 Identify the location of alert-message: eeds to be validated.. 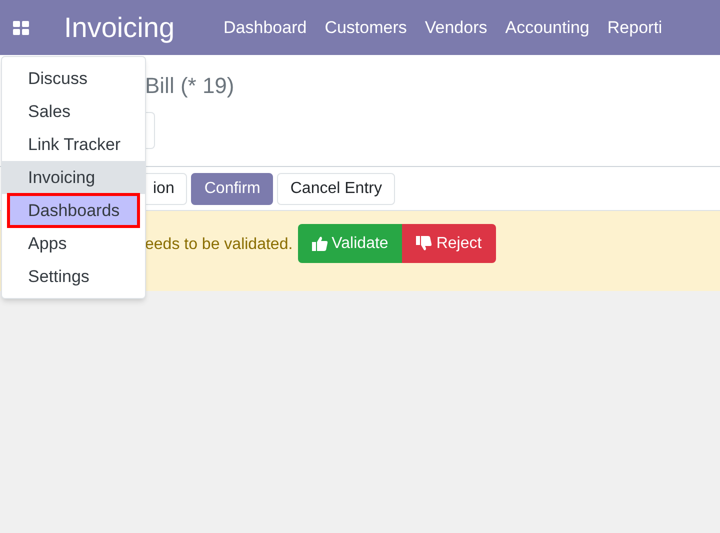
(219, 245).